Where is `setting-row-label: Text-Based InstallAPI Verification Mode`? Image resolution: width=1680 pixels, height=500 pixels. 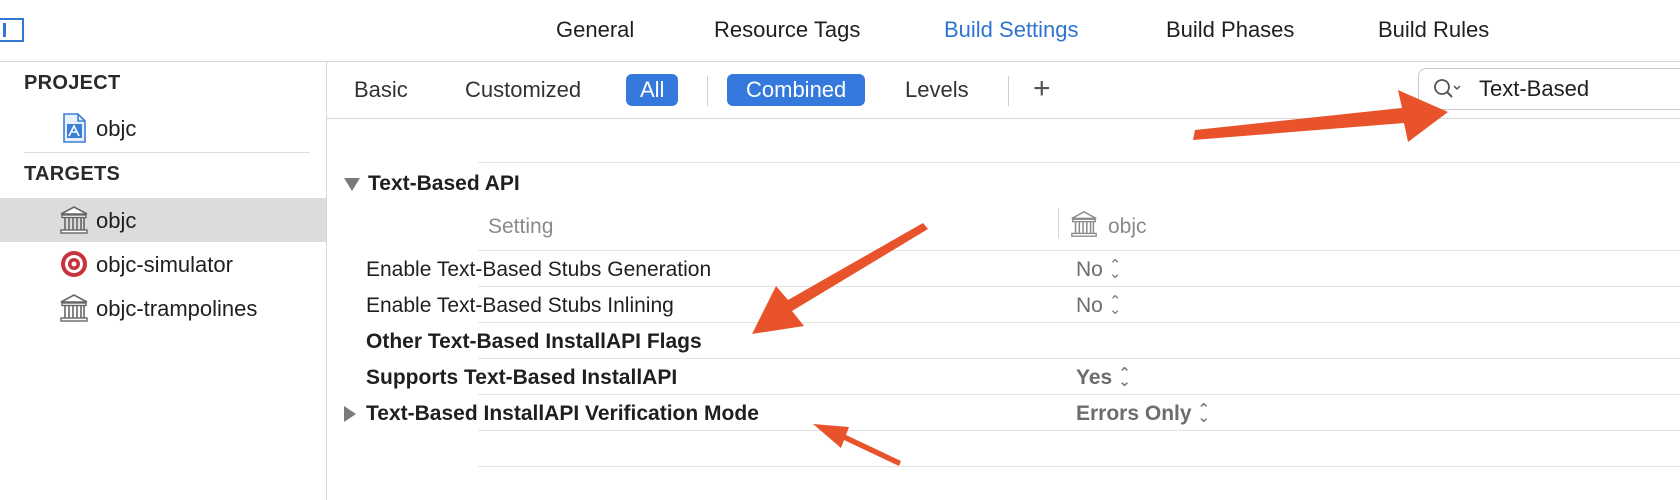
setting-row-label: Text-Based InstallAPI Verification Mode is located at coordinates (562, 414).